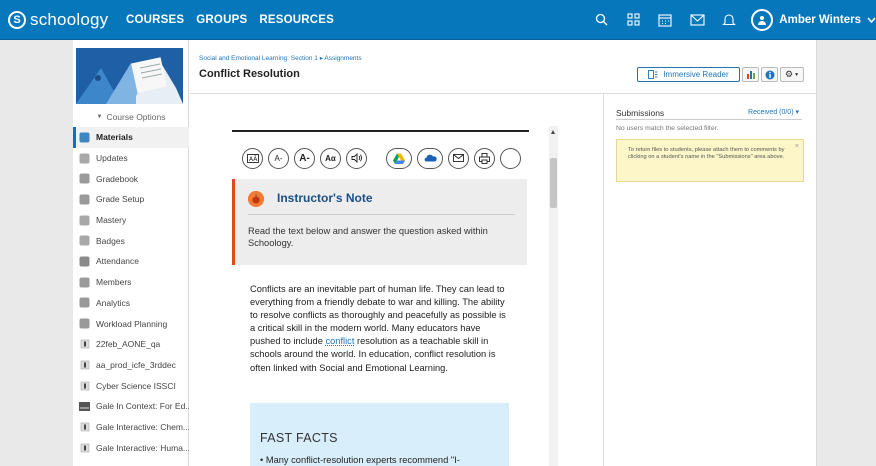 The height and width of the screenshot is (466, 876). Describe the element at coordinates (155, 20) in the screenshot. I see `nav-courses: COURSES` at that location.